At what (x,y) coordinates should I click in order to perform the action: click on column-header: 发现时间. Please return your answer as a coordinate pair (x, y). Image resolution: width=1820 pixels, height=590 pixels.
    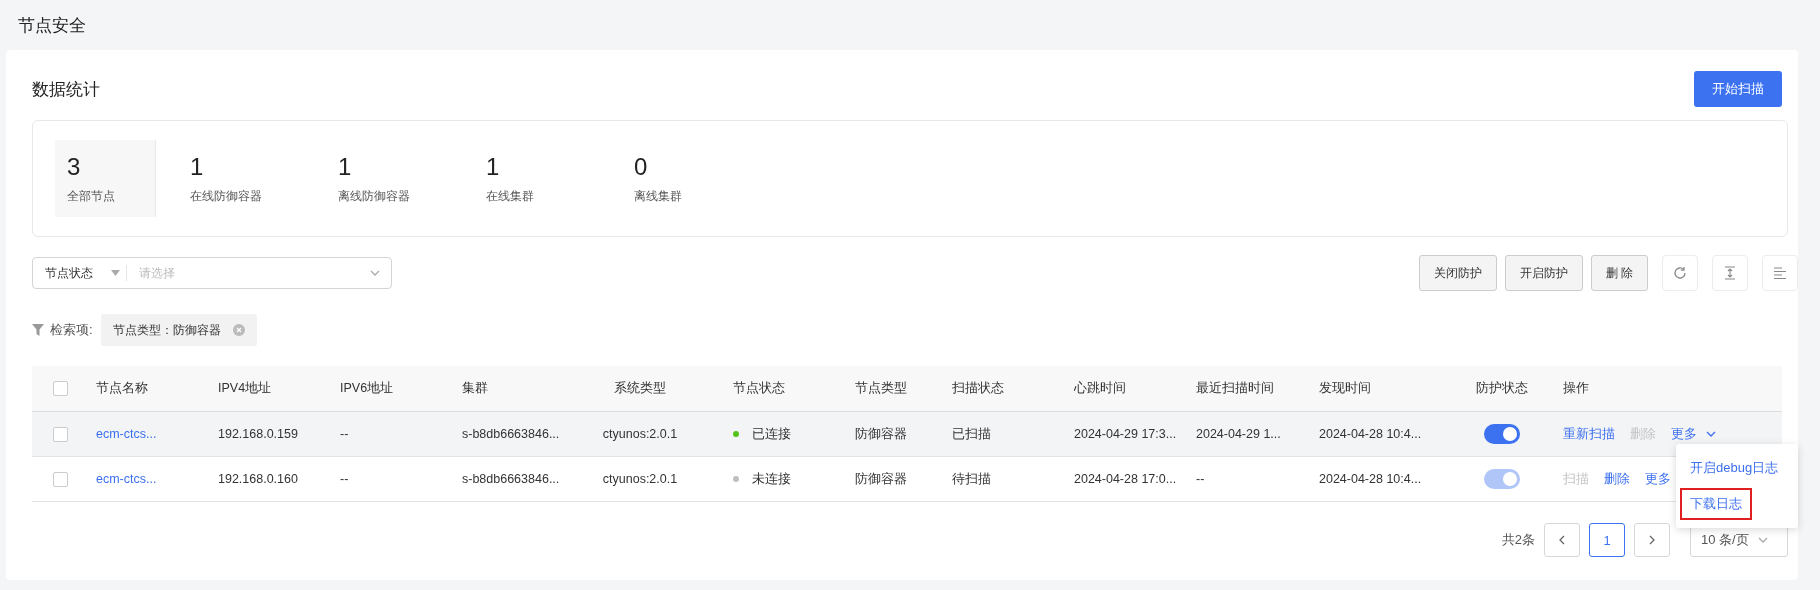
    Looking at the image, I should click on (1345, 388).